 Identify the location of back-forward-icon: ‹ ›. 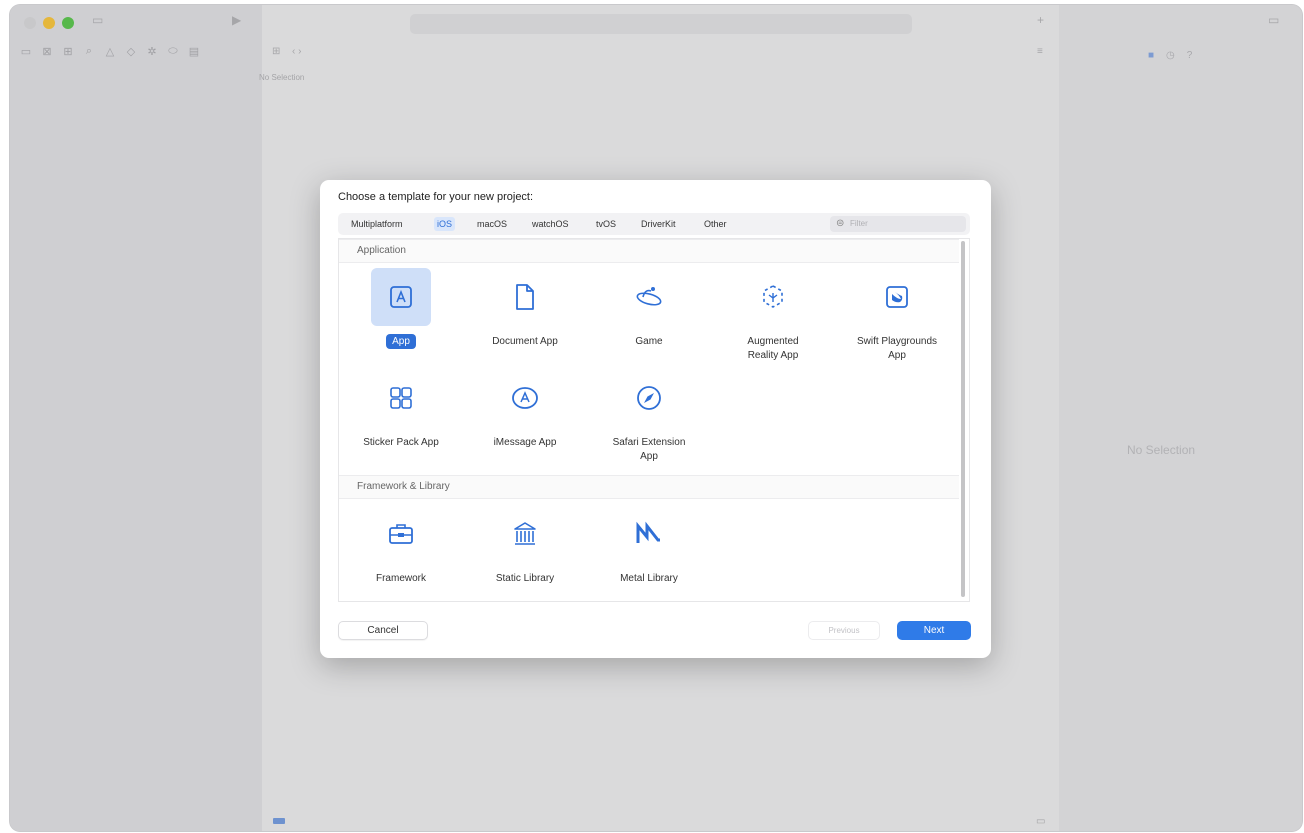
(296, 52).